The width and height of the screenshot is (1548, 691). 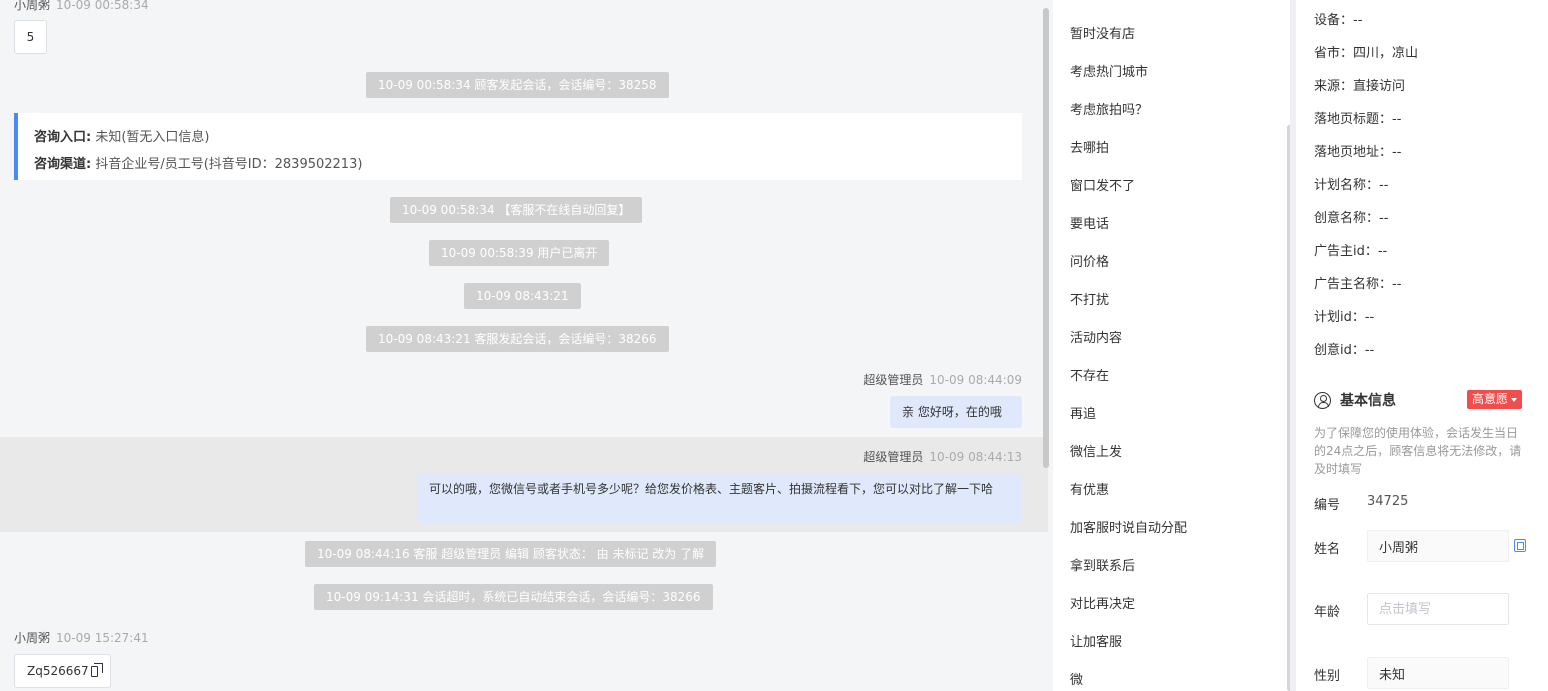 I want to click on gender-value: 未知, so click(x=1392, y=675).